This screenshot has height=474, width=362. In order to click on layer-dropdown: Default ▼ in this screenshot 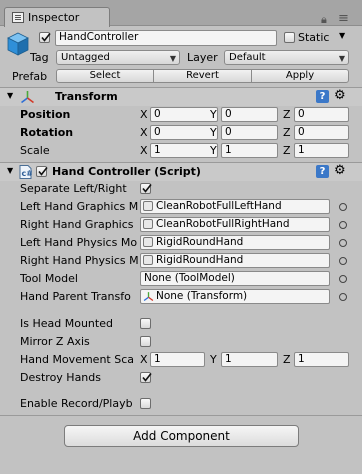, I will do `click(286, 57)`.